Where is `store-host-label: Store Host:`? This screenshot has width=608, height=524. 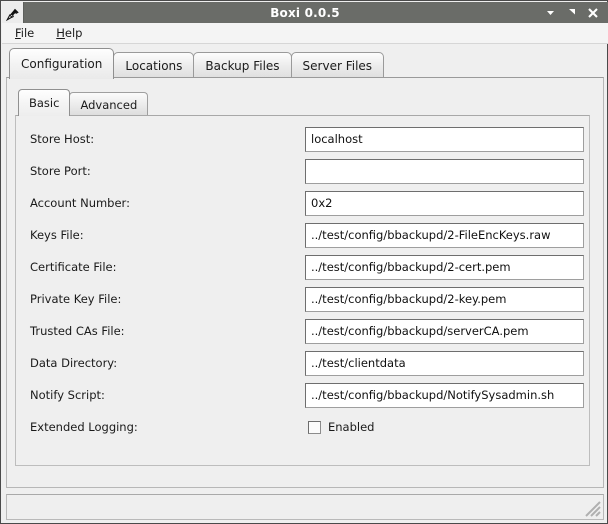
store-host-label: Store Host: is located at coordinates (62, 139).